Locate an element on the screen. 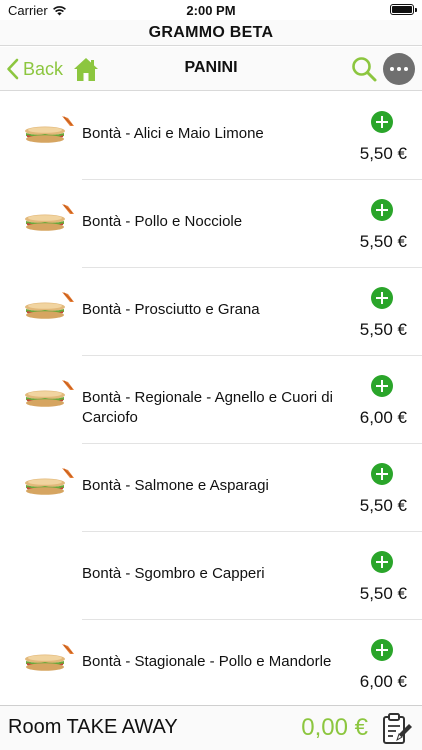 The width and height of the screenshot is (422, 750). app-title: GRAMMO BETA is located at coordinates (211, 33).